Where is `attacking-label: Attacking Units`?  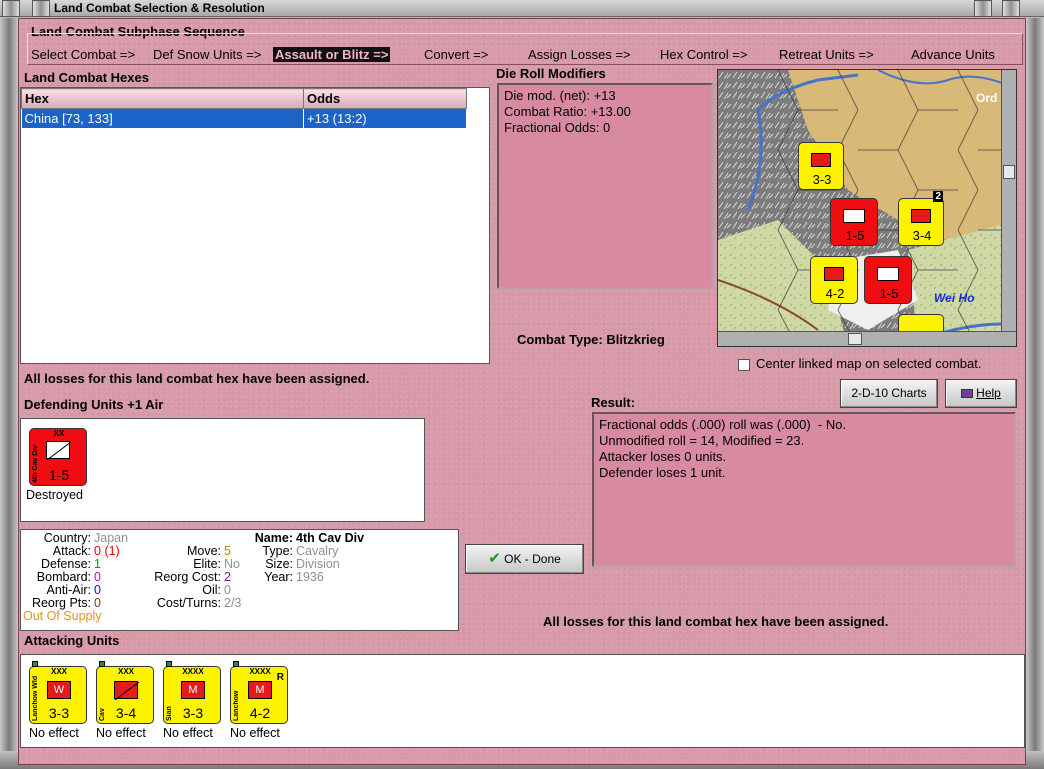 attacking-label: Attacking Units is located at coordinates (72, 640).